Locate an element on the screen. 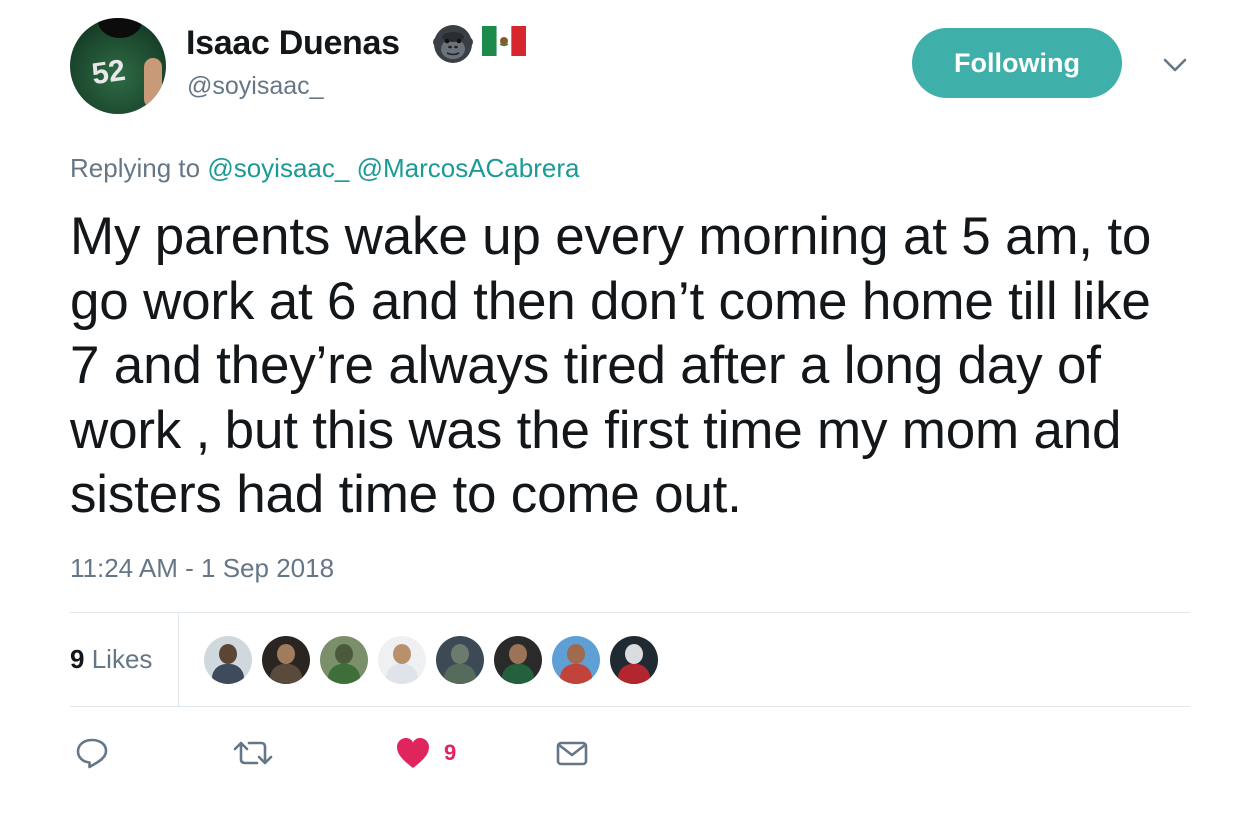 Image resolution: width=1258 pixels, height=814 pixels. avatar: 52 is located at coordinates (118, 66).